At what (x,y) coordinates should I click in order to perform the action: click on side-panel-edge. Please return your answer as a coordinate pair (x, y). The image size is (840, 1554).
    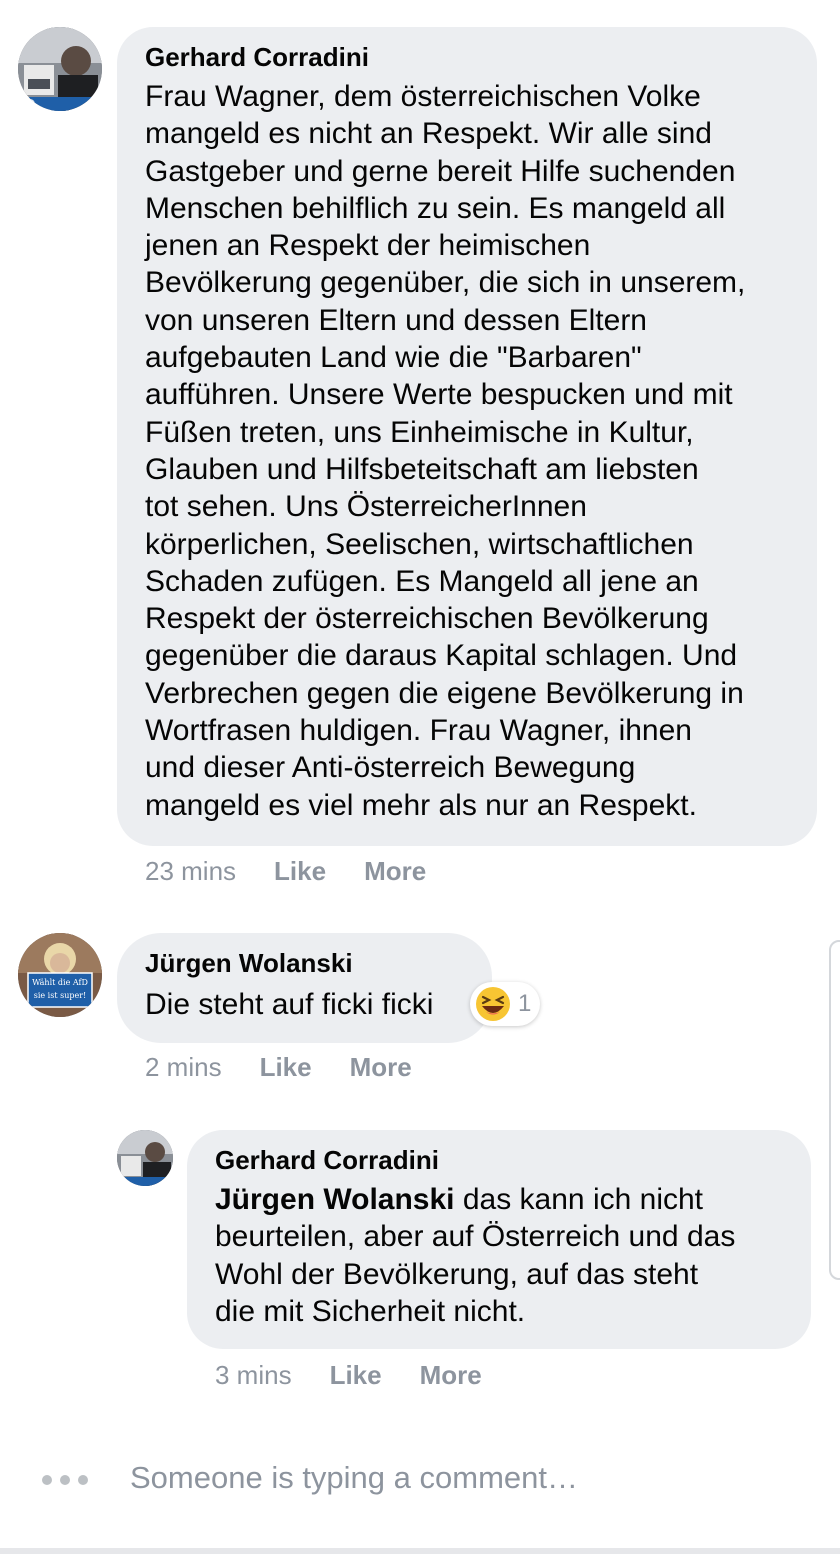
    Looking at the image, I should click on (834, 1110).